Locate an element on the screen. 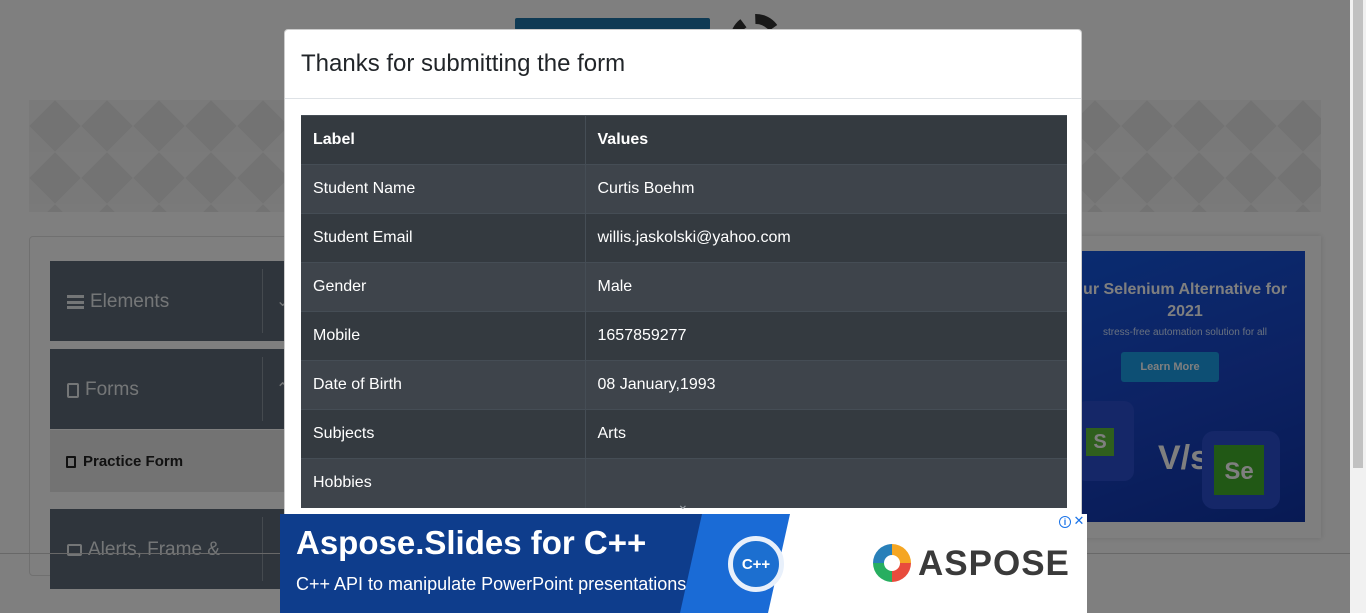  modal-title: Thanks for submitting the form is located at coordinates (463, 63).